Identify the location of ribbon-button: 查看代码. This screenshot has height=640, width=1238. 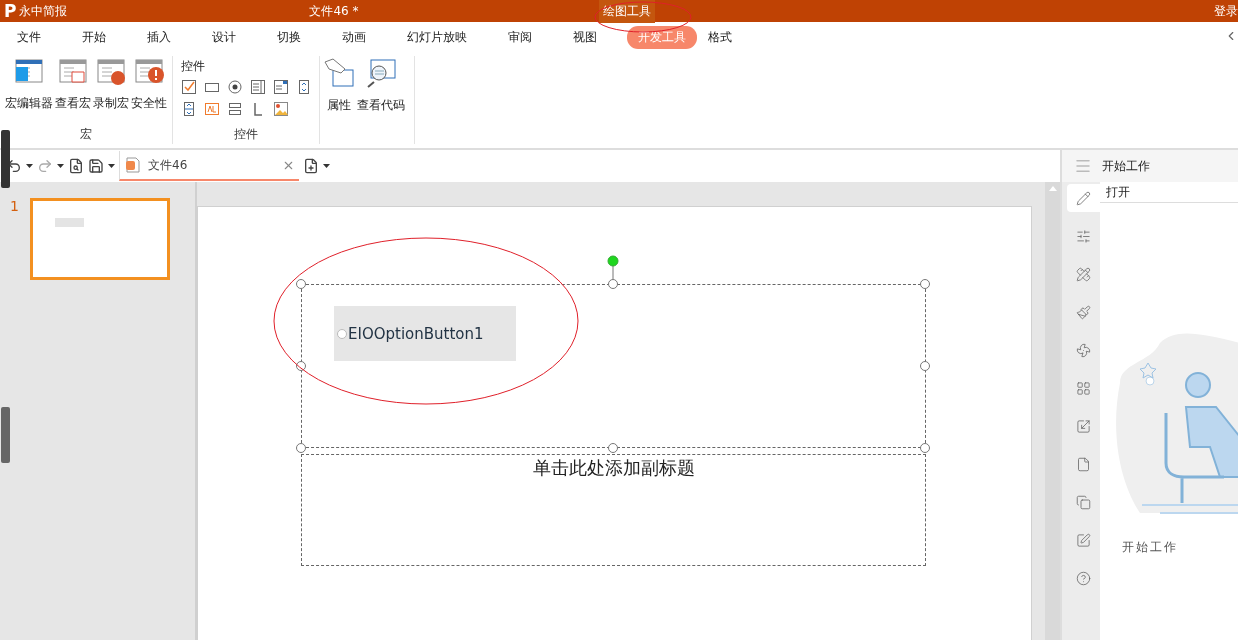
(381, 91).